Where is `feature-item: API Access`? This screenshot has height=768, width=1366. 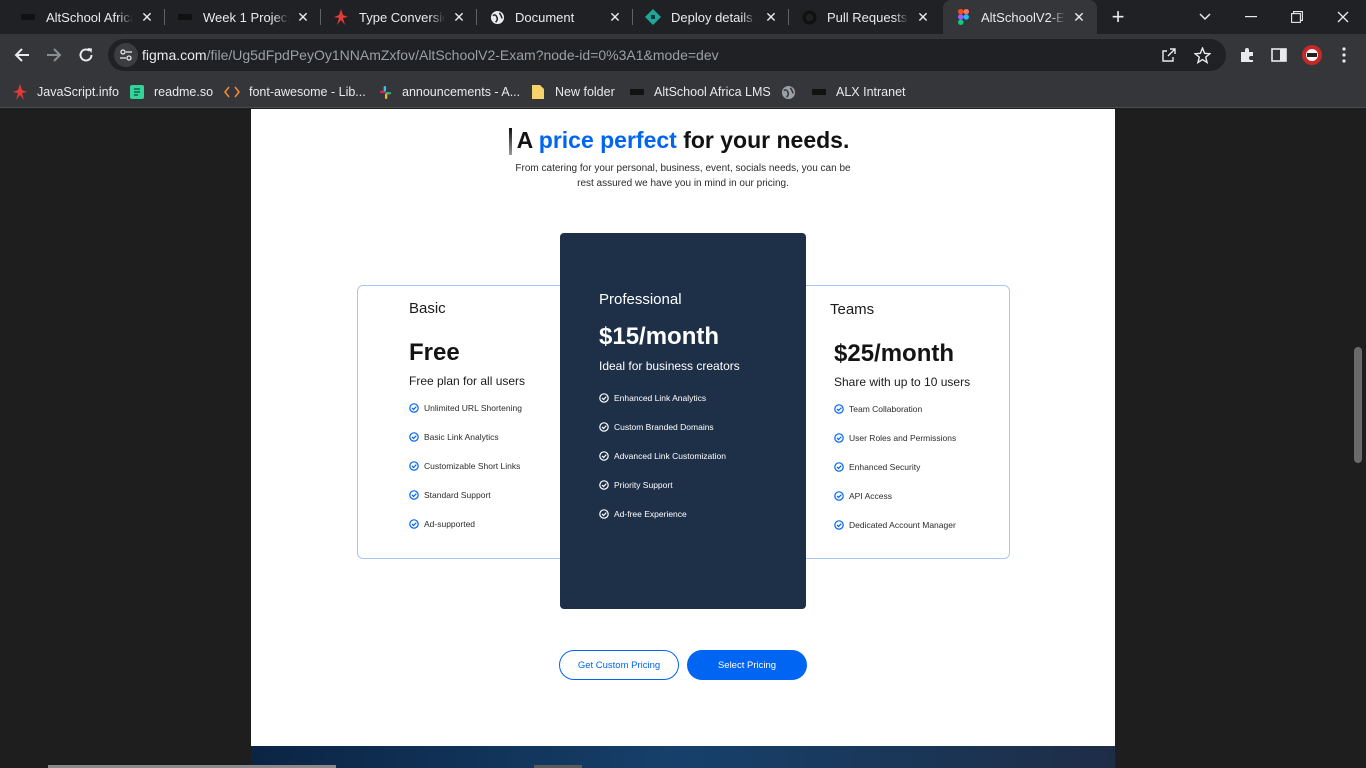
feature-item: API Access is located at coordinates (863, 496).